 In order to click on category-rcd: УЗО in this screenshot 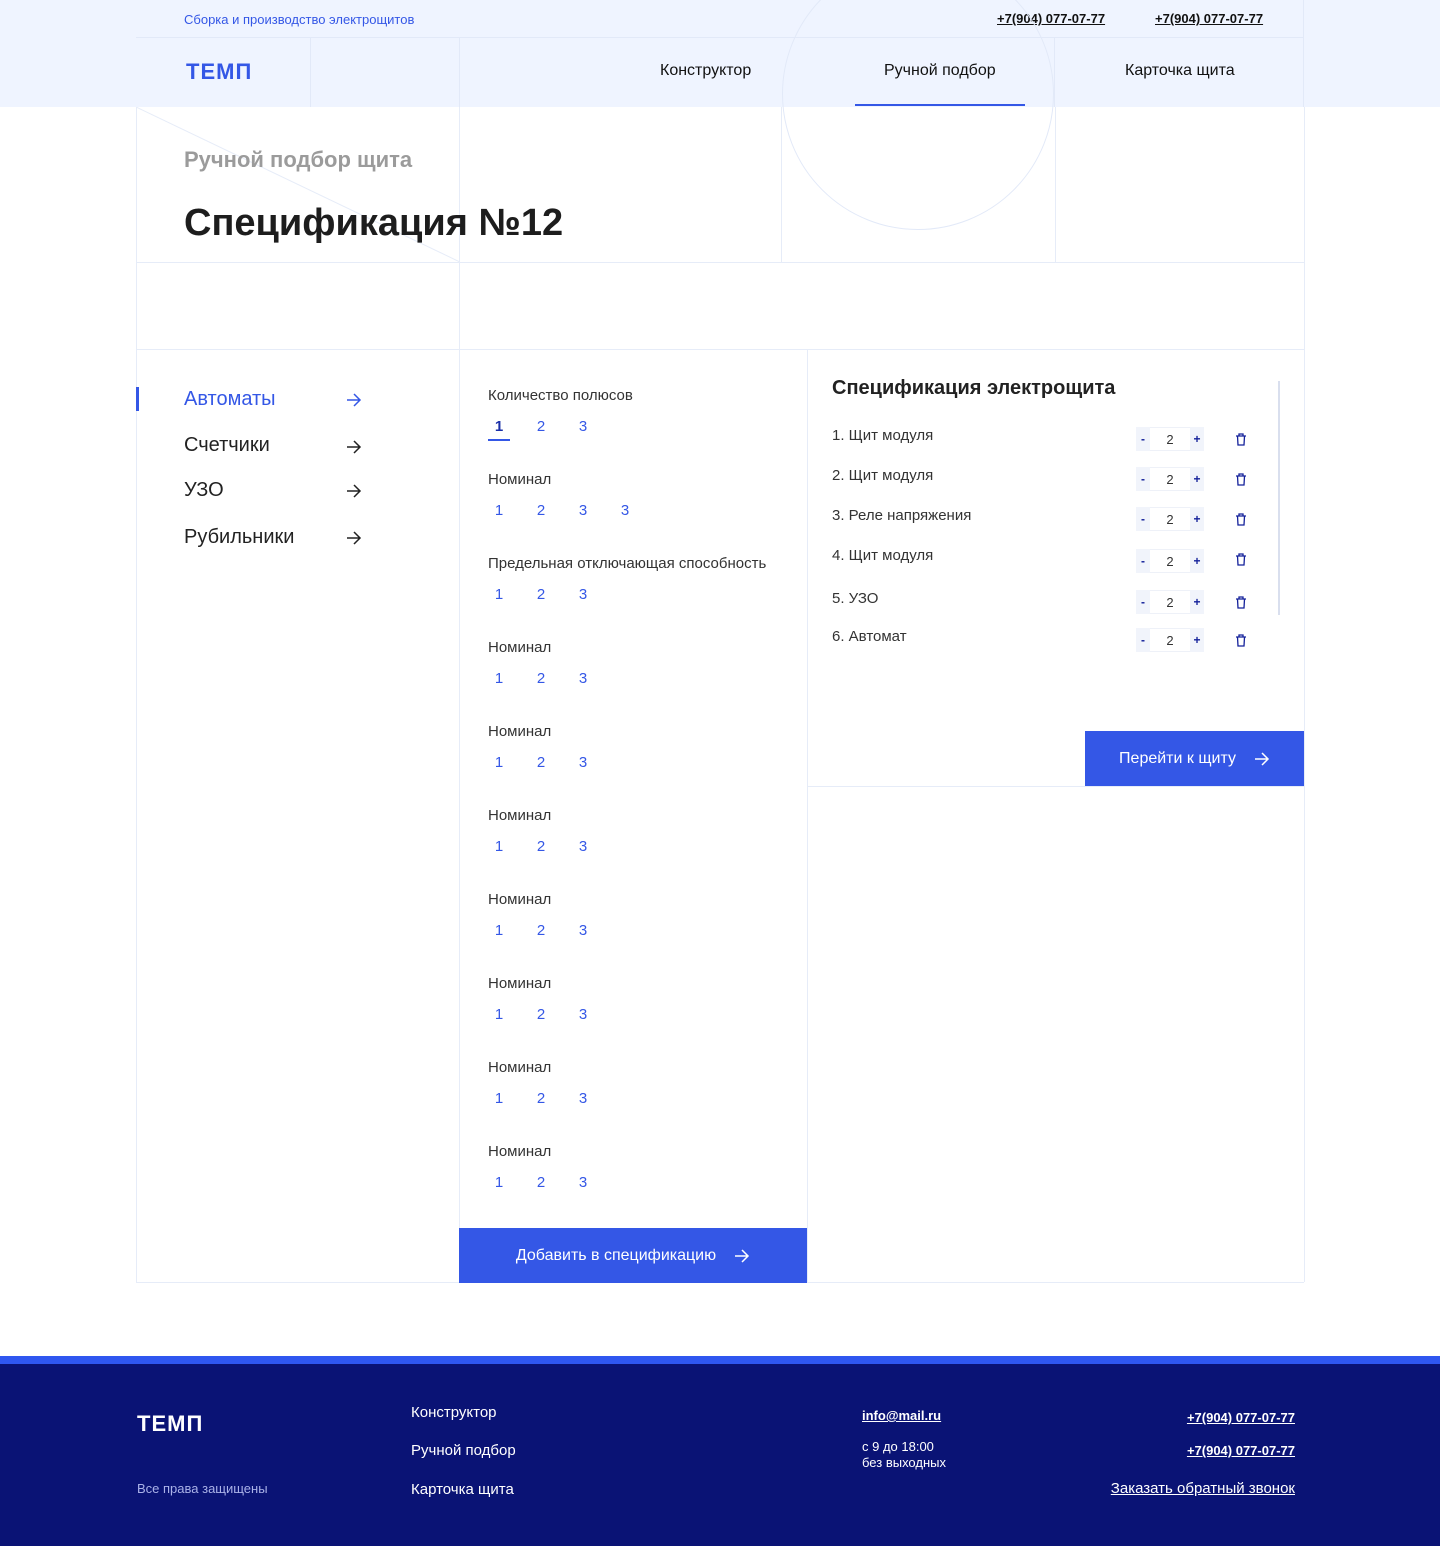, I will do `click(274, 490)`.